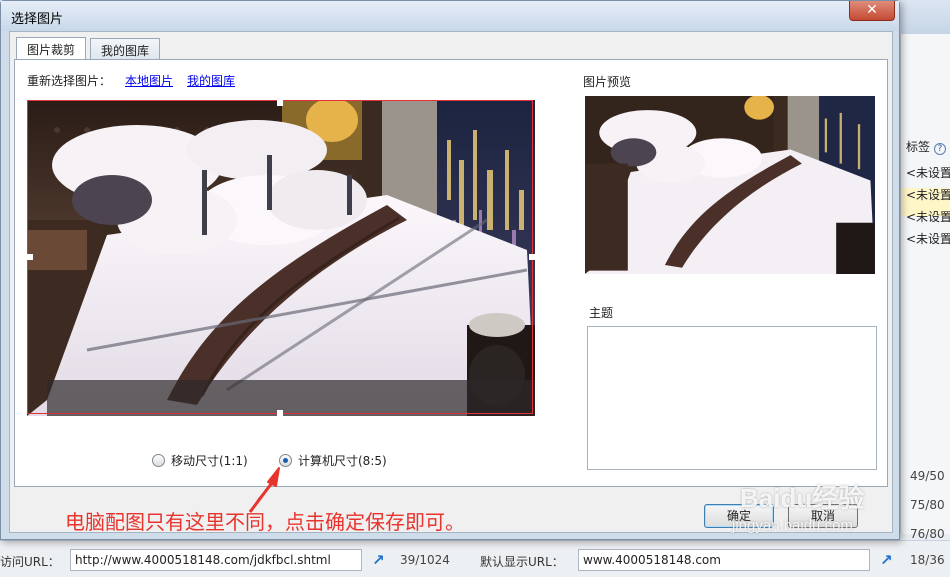 The image size is (950, 577). What do you see at coordinates (69, 81) in the screenshot?
I see `reselect-label: 重新选择图片：` at bounding box center [69, 81].